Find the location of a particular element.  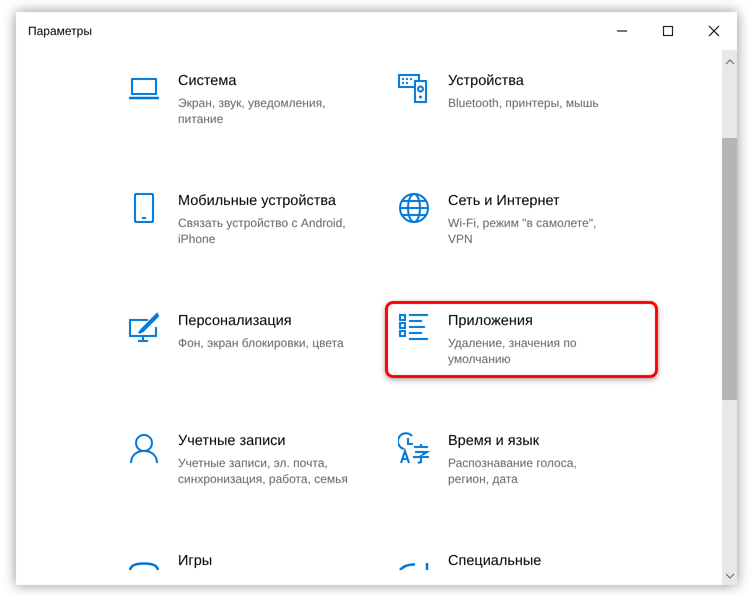

scroll-down-icon is located at coordinates (729, 576).